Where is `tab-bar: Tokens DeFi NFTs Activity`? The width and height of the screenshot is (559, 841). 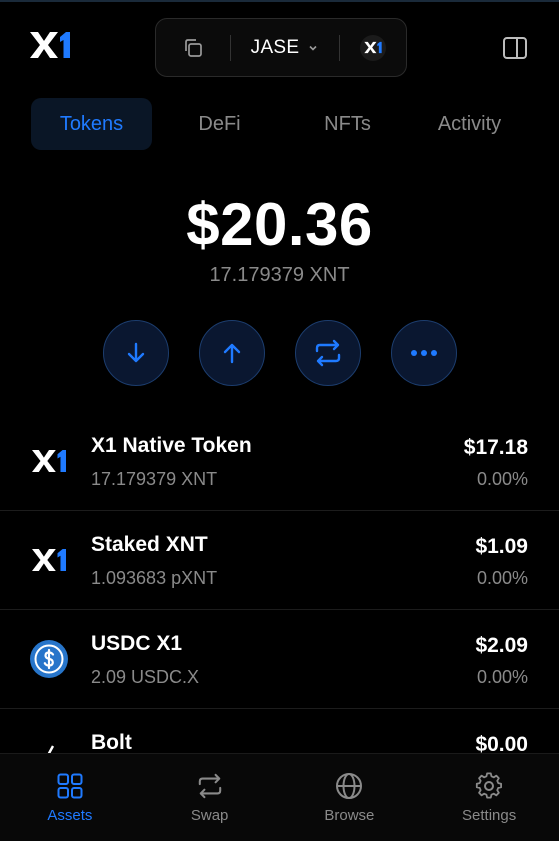
tab-bar: Tokens DeFi NFTs Activity is located at coordinates (281, 124).